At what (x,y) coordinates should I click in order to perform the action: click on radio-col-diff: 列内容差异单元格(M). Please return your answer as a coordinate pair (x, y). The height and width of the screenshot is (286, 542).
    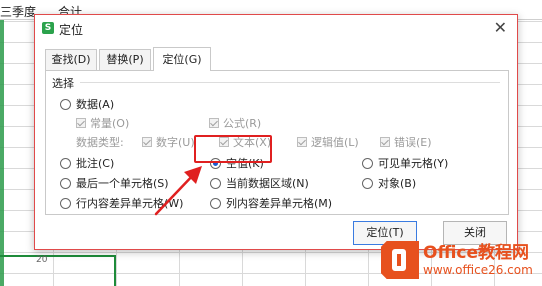
    Looking at the image, I should click on (271, 203).